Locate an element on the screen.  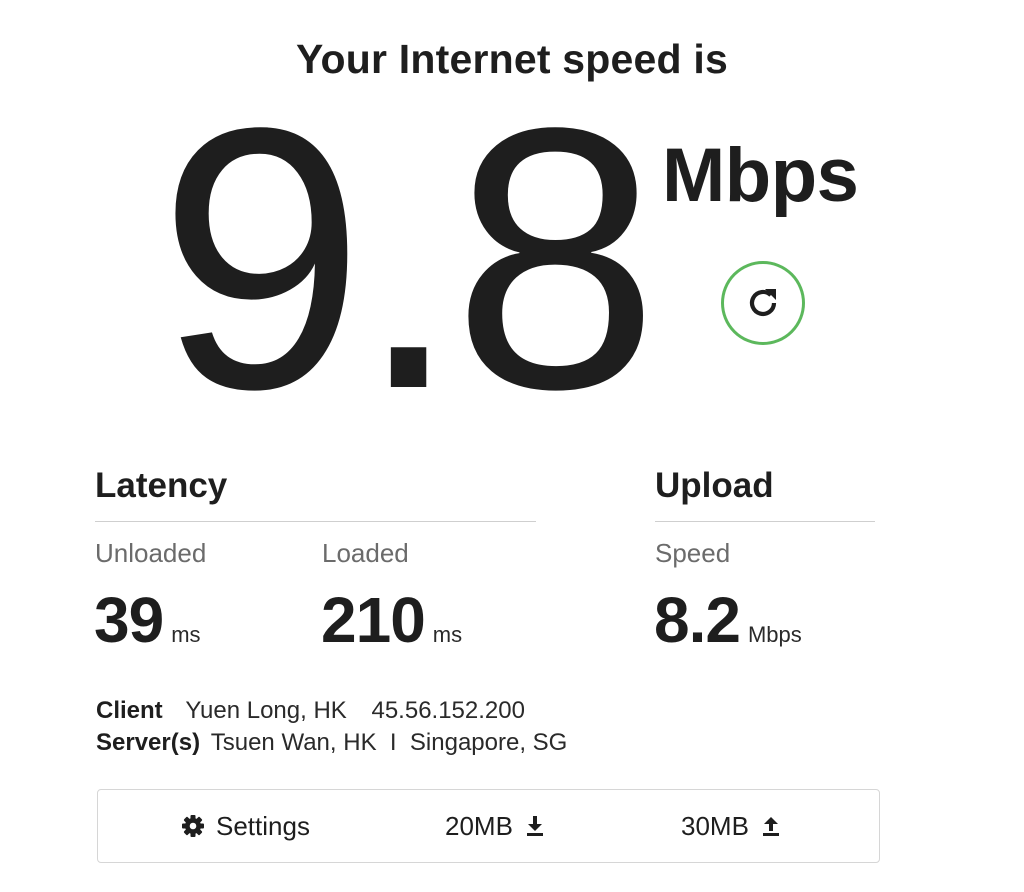
gear-icon is located at coordinates (193, 826).